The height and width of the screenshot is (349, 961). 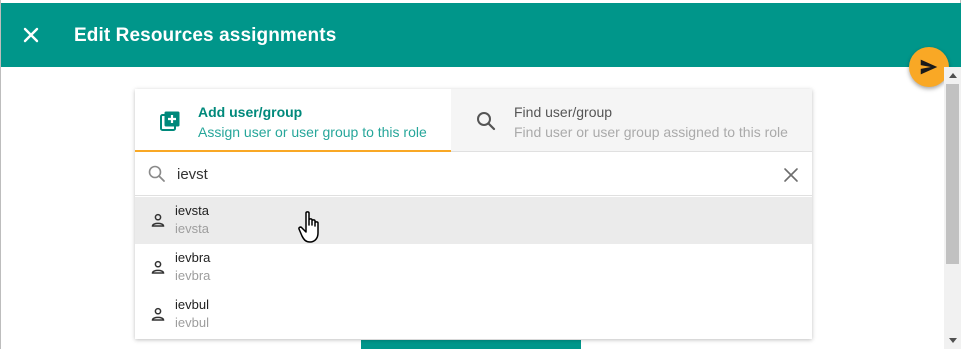 I want to click on result-login: ievsta, so click(x=192, y=228).